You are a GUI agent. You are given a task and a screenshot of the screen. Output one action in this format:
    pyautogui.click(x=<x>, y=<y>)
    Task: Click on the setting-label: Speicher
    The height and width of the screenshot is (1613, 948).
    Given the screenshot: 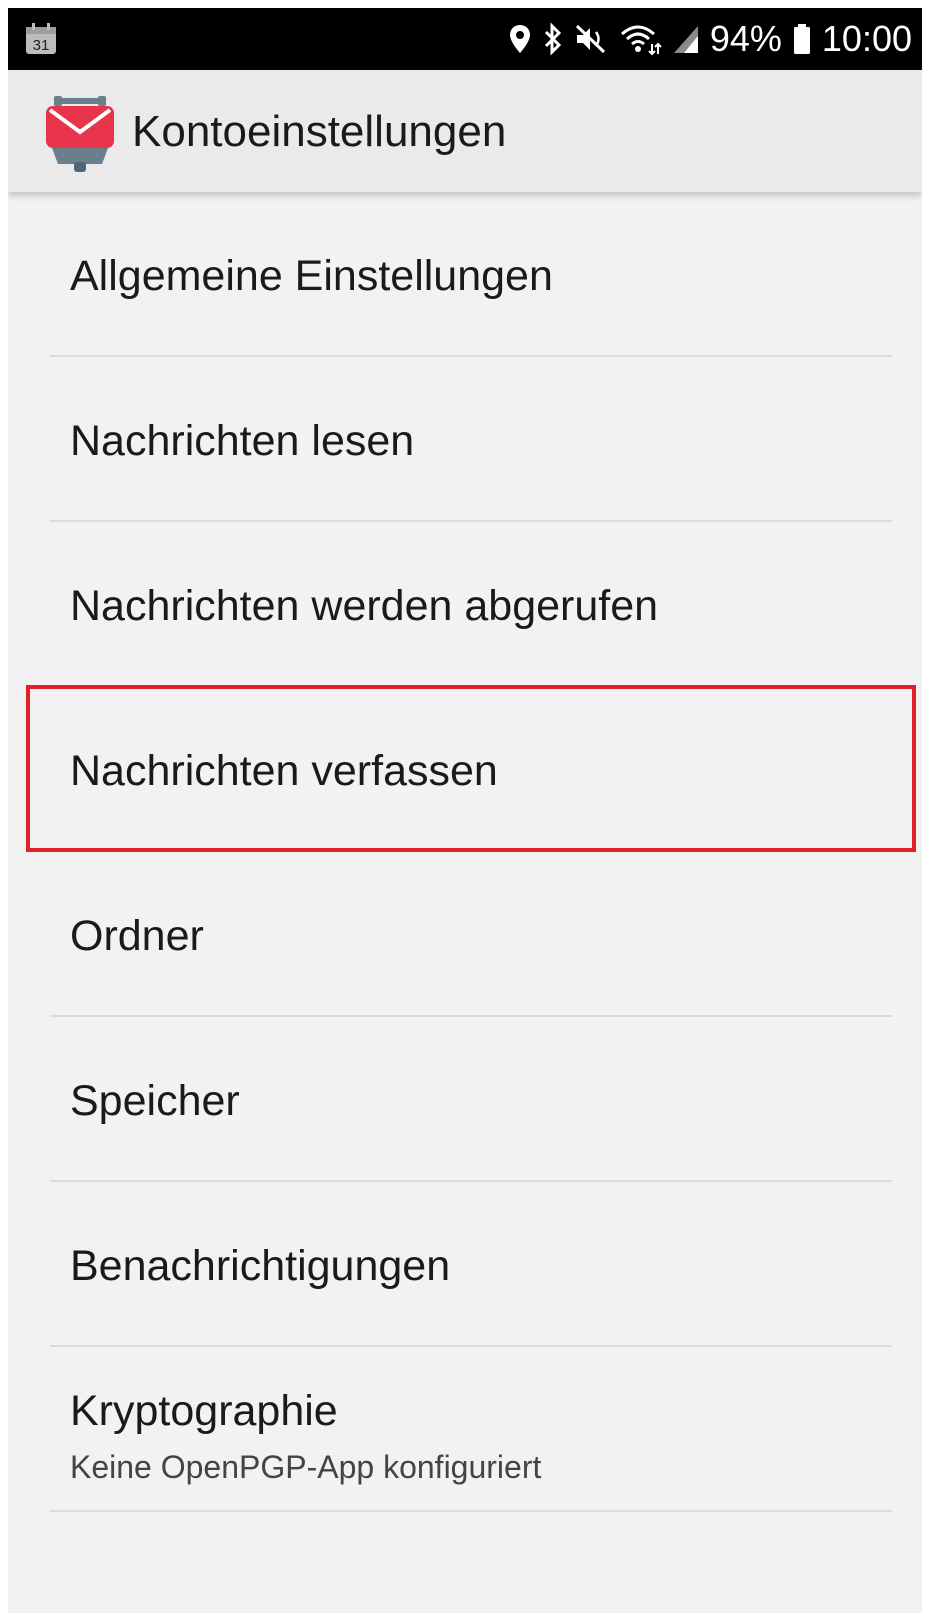 What is the action you would take?
    pyautogui.click(x=155, y=1101)
    